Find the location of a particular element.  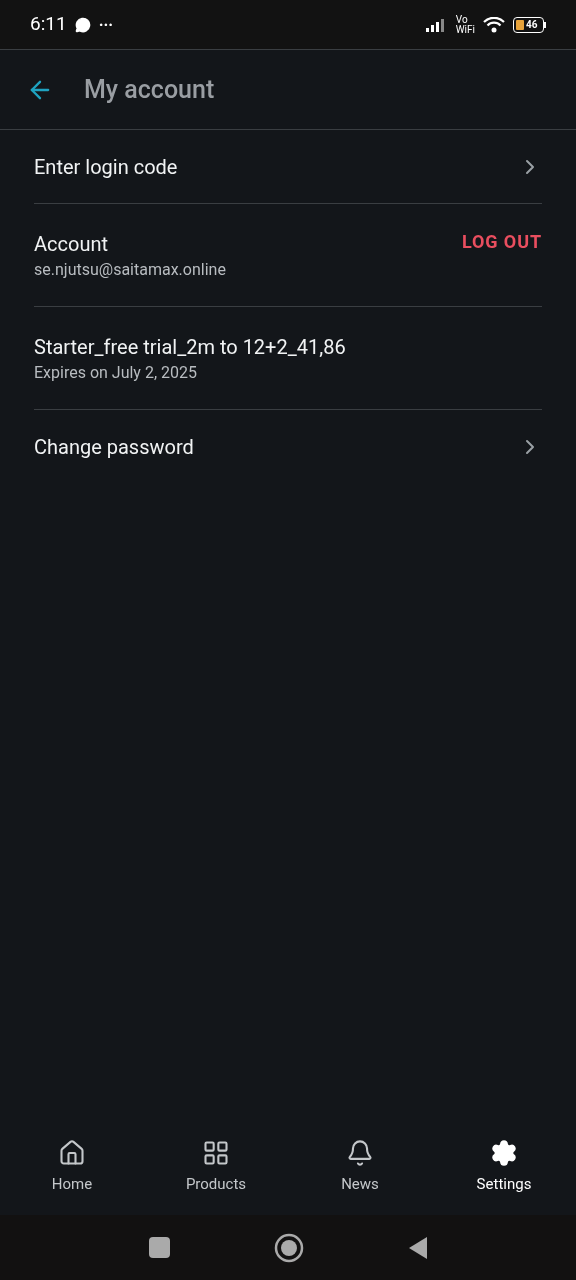

recents-button is located at coordinates (159, 1247).